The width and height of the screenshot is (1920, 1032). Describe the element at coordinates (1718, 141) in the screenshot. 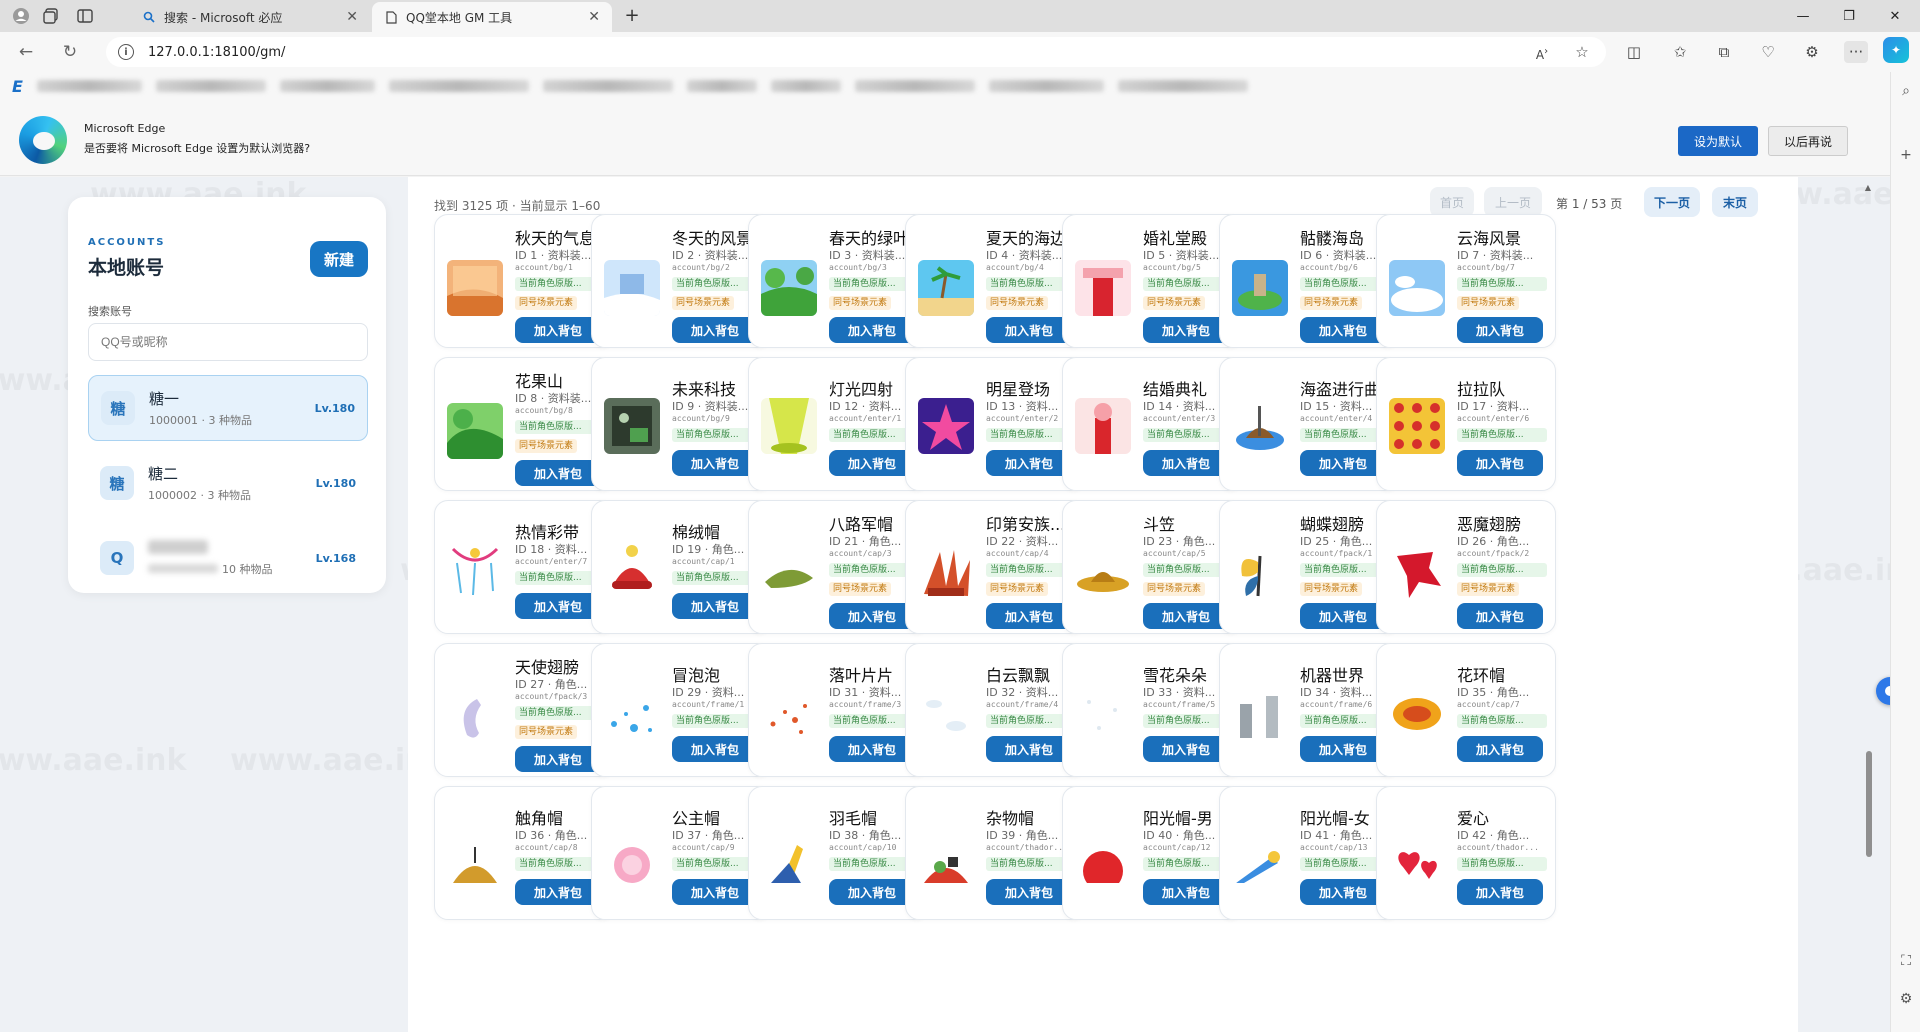

I see `set-default-button: 设为默认` at that location.